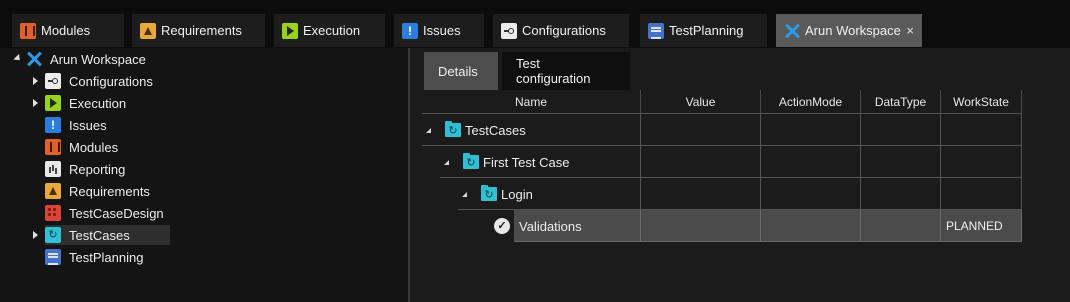 Image resolution: width=1070 pixels, height=302 pixels. What do you see at coordinates (701, 102) in the screenshot?
I see `column-header-value: Value` at bounding box center [701, 102].